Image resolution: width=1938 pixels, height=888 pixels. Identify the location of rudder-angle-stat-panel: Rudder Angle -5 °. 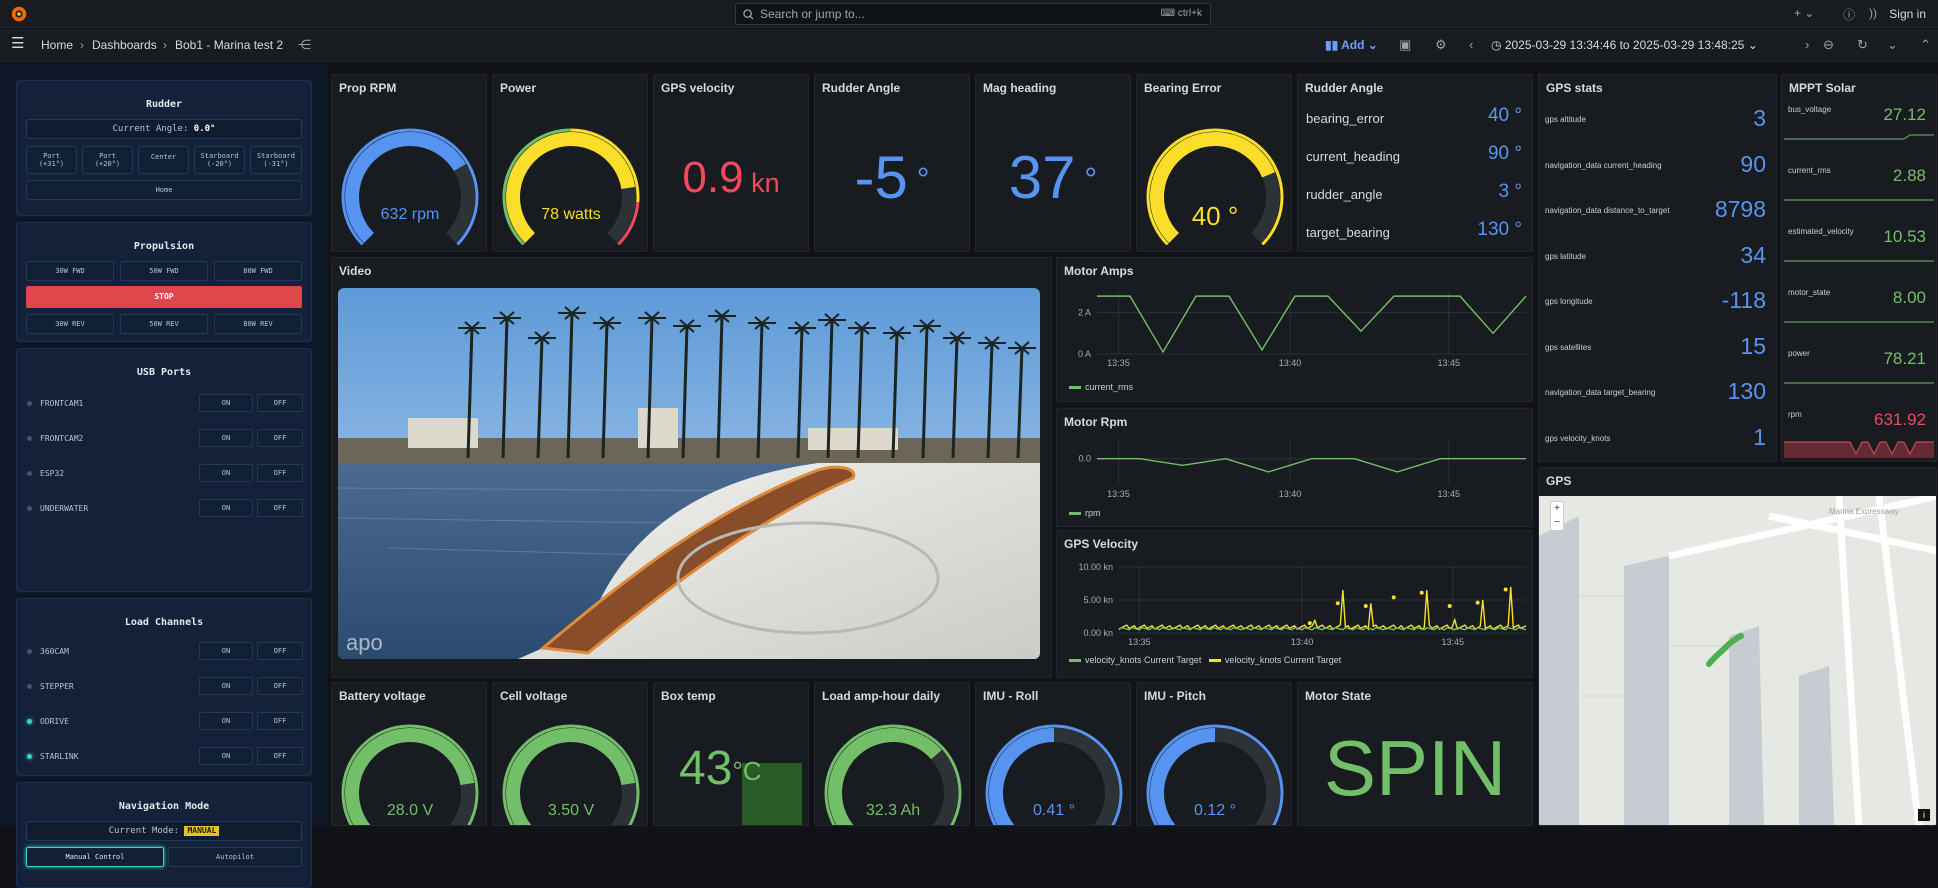
(892, 163).